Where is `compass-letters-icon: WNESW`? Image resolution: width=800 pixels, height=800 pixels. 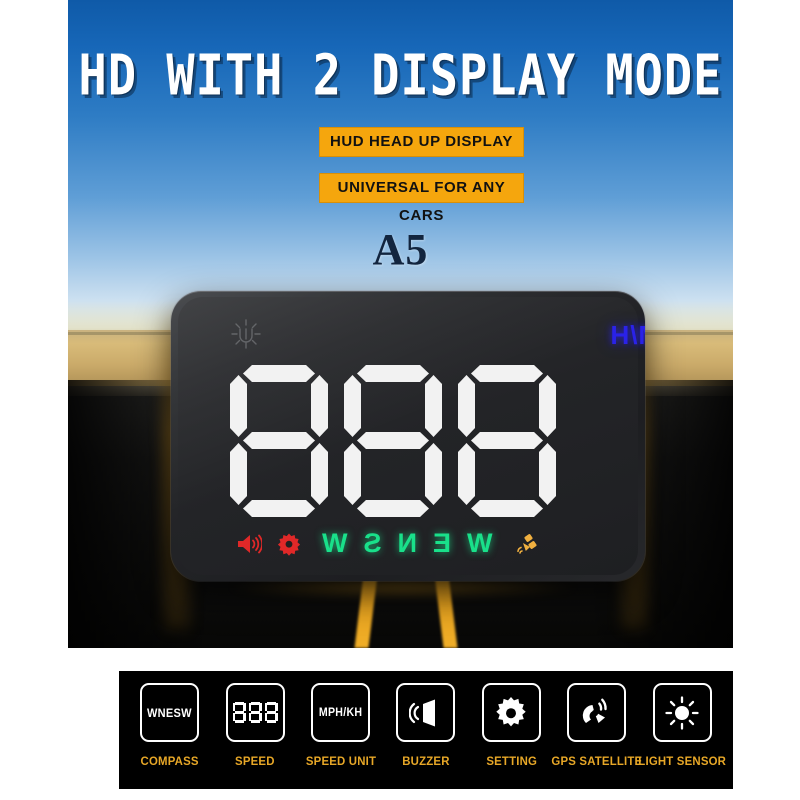
compass-letters-icon: WNESW is located at coordinates (170, 712).